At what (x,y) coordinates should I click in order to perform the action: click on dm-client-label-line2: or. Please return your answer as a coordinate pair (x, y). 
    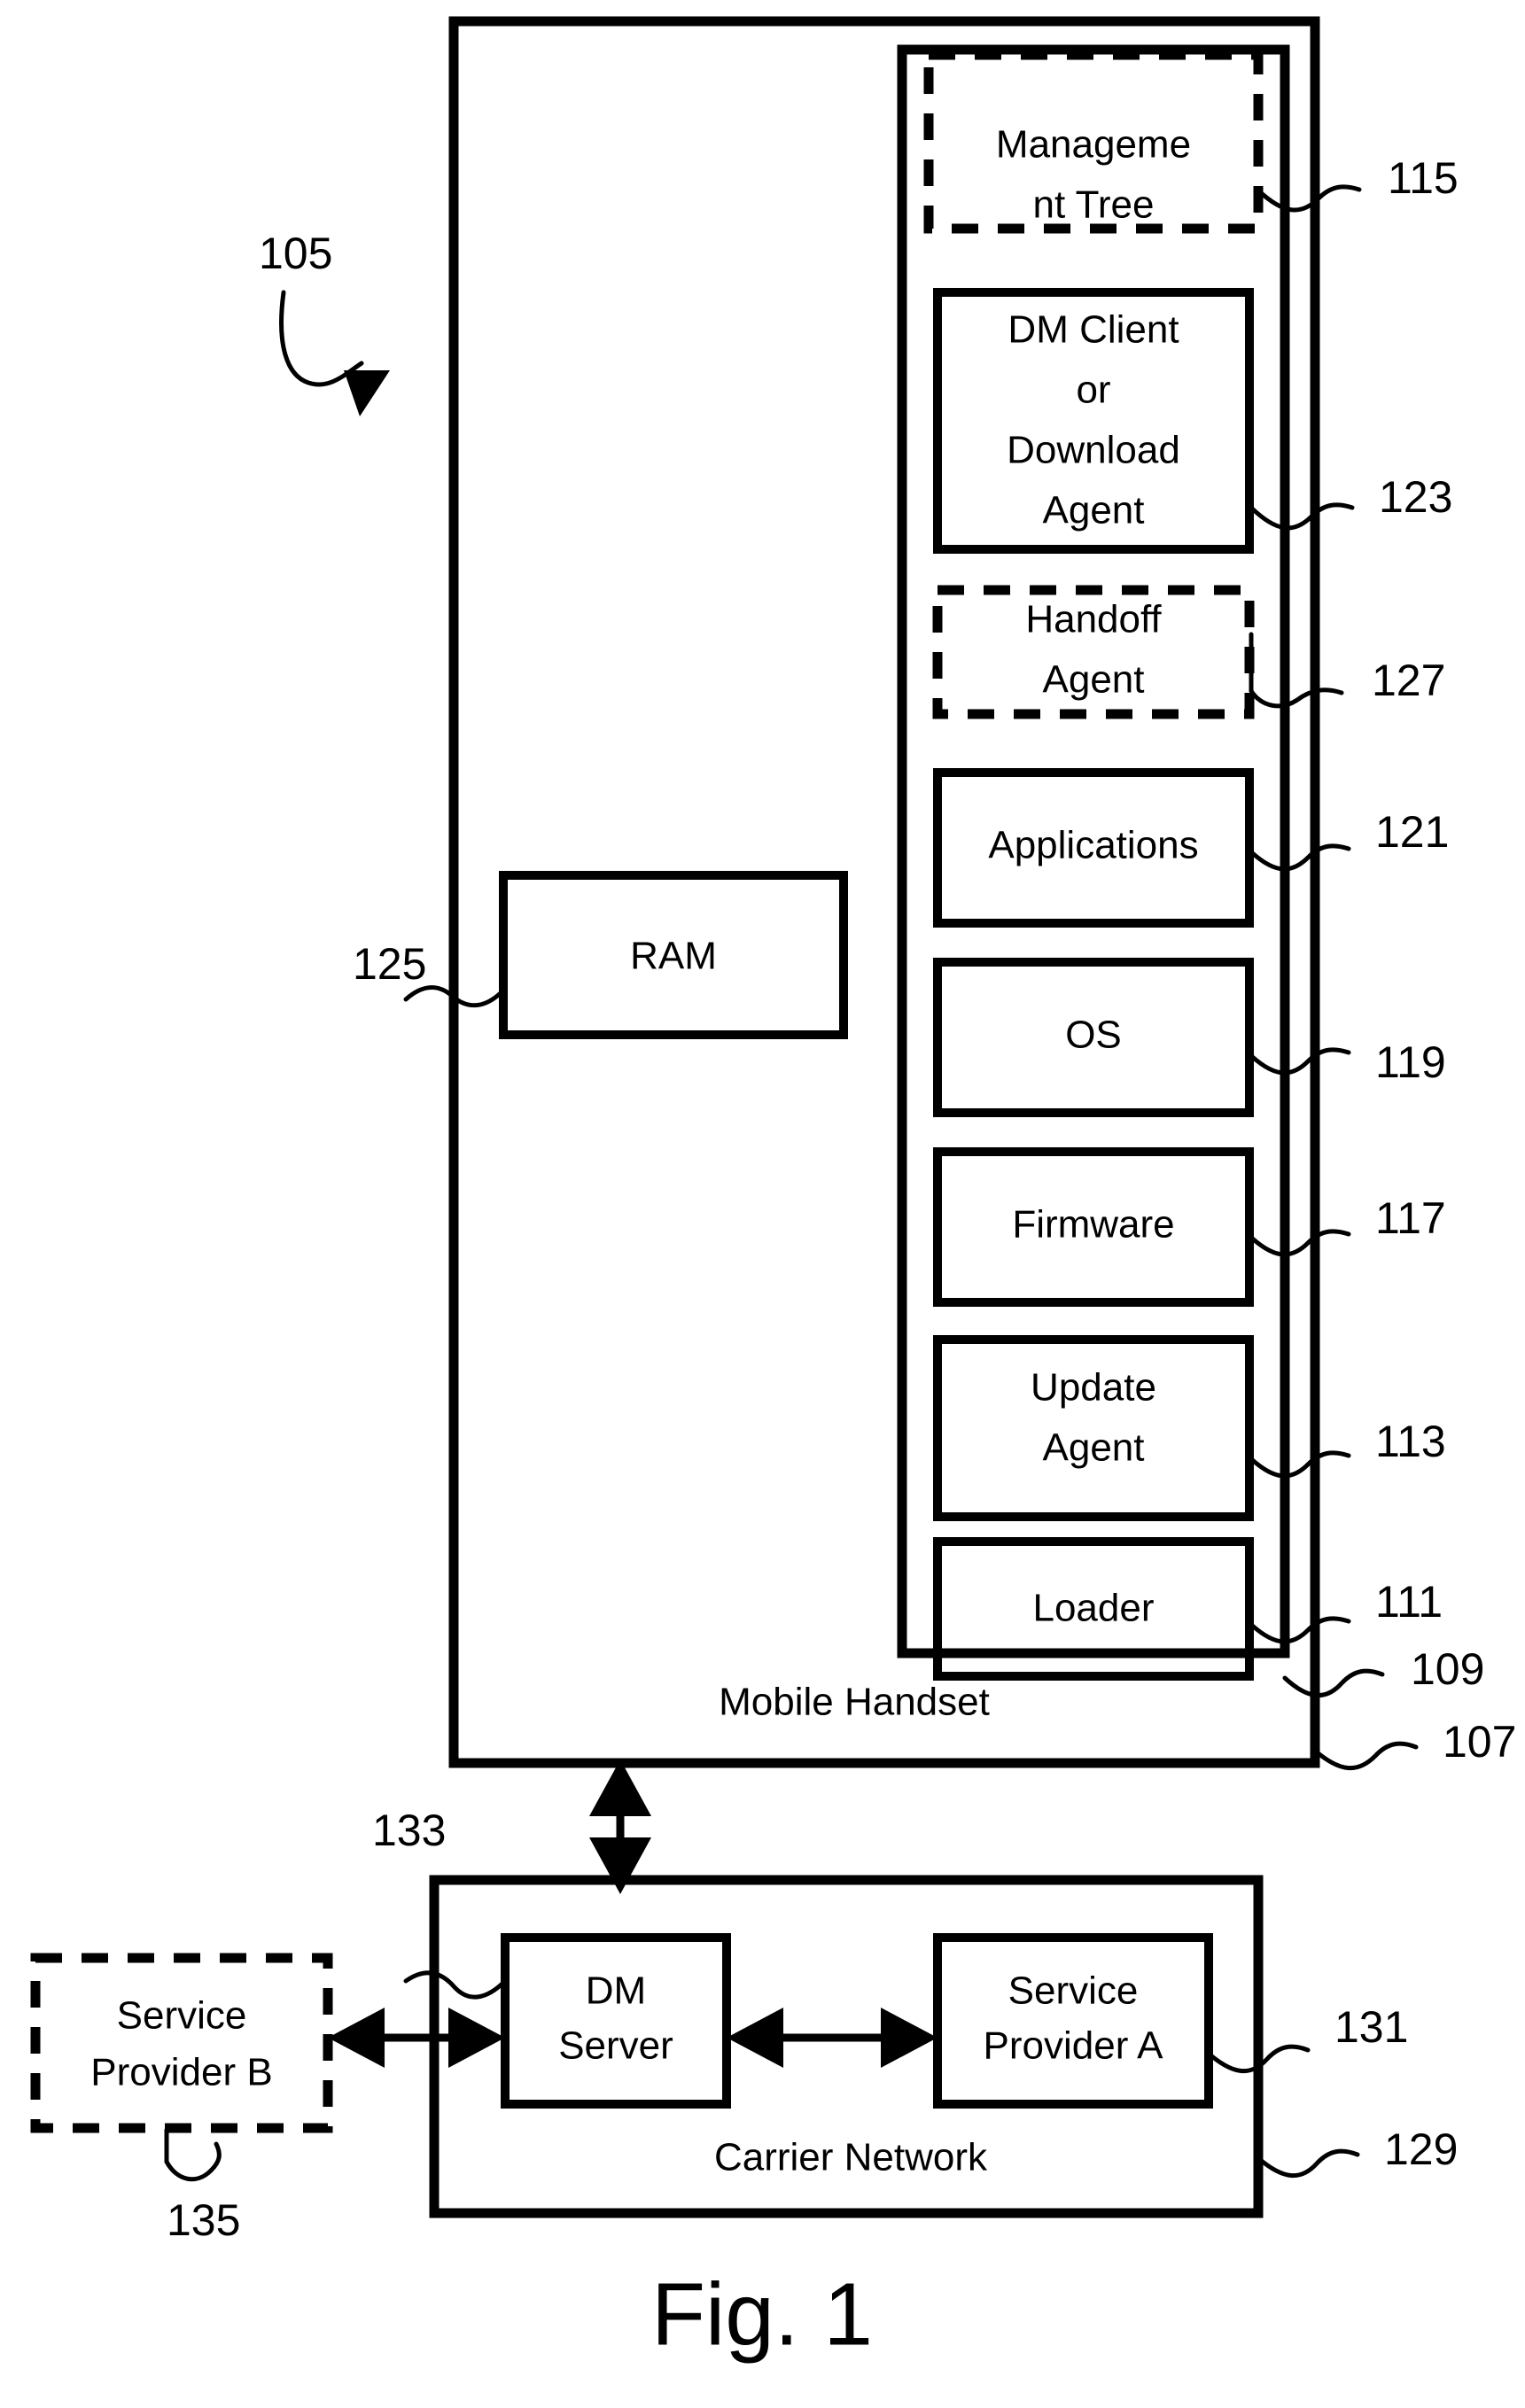
    Looking at the image, I should click on (1093, 390).